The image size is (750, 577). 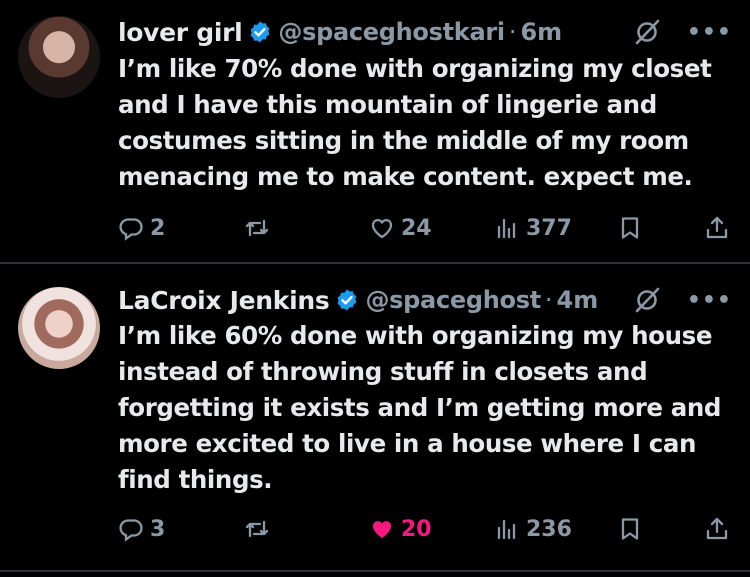 I want to click on handle: @spaceghostkari, so click(x=391, y=32).